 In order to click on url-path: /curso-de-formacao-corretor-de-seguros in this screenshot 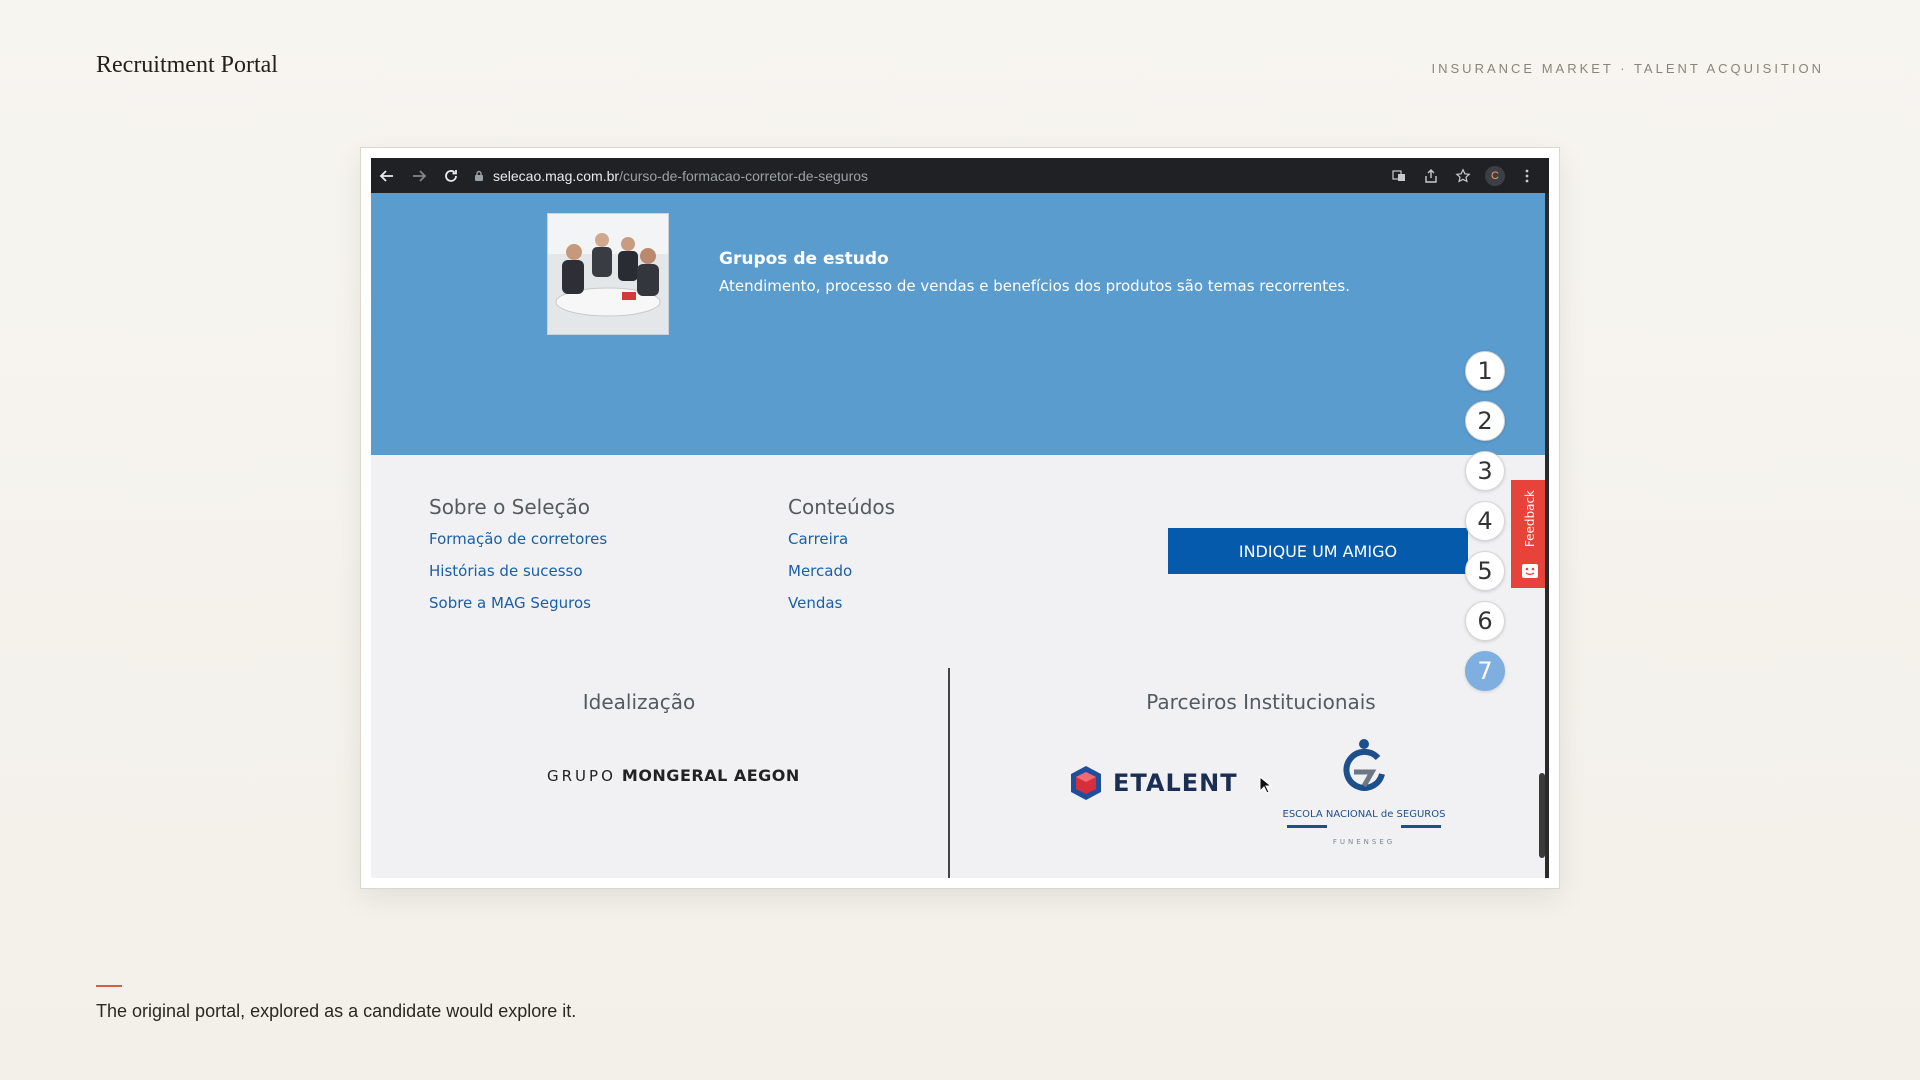, I will do `click(744, 175)`.